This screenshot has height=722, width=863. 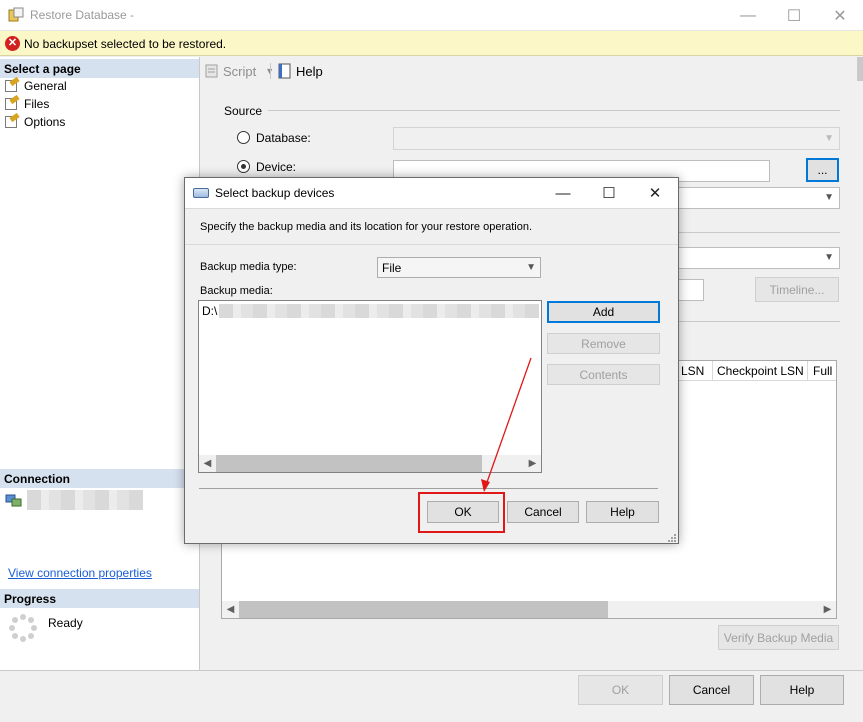 What do you see at coordinates (609, 193) in the screenshot?
I see `dialog-maximize-button: ☐` at bounding box center [609, 193].